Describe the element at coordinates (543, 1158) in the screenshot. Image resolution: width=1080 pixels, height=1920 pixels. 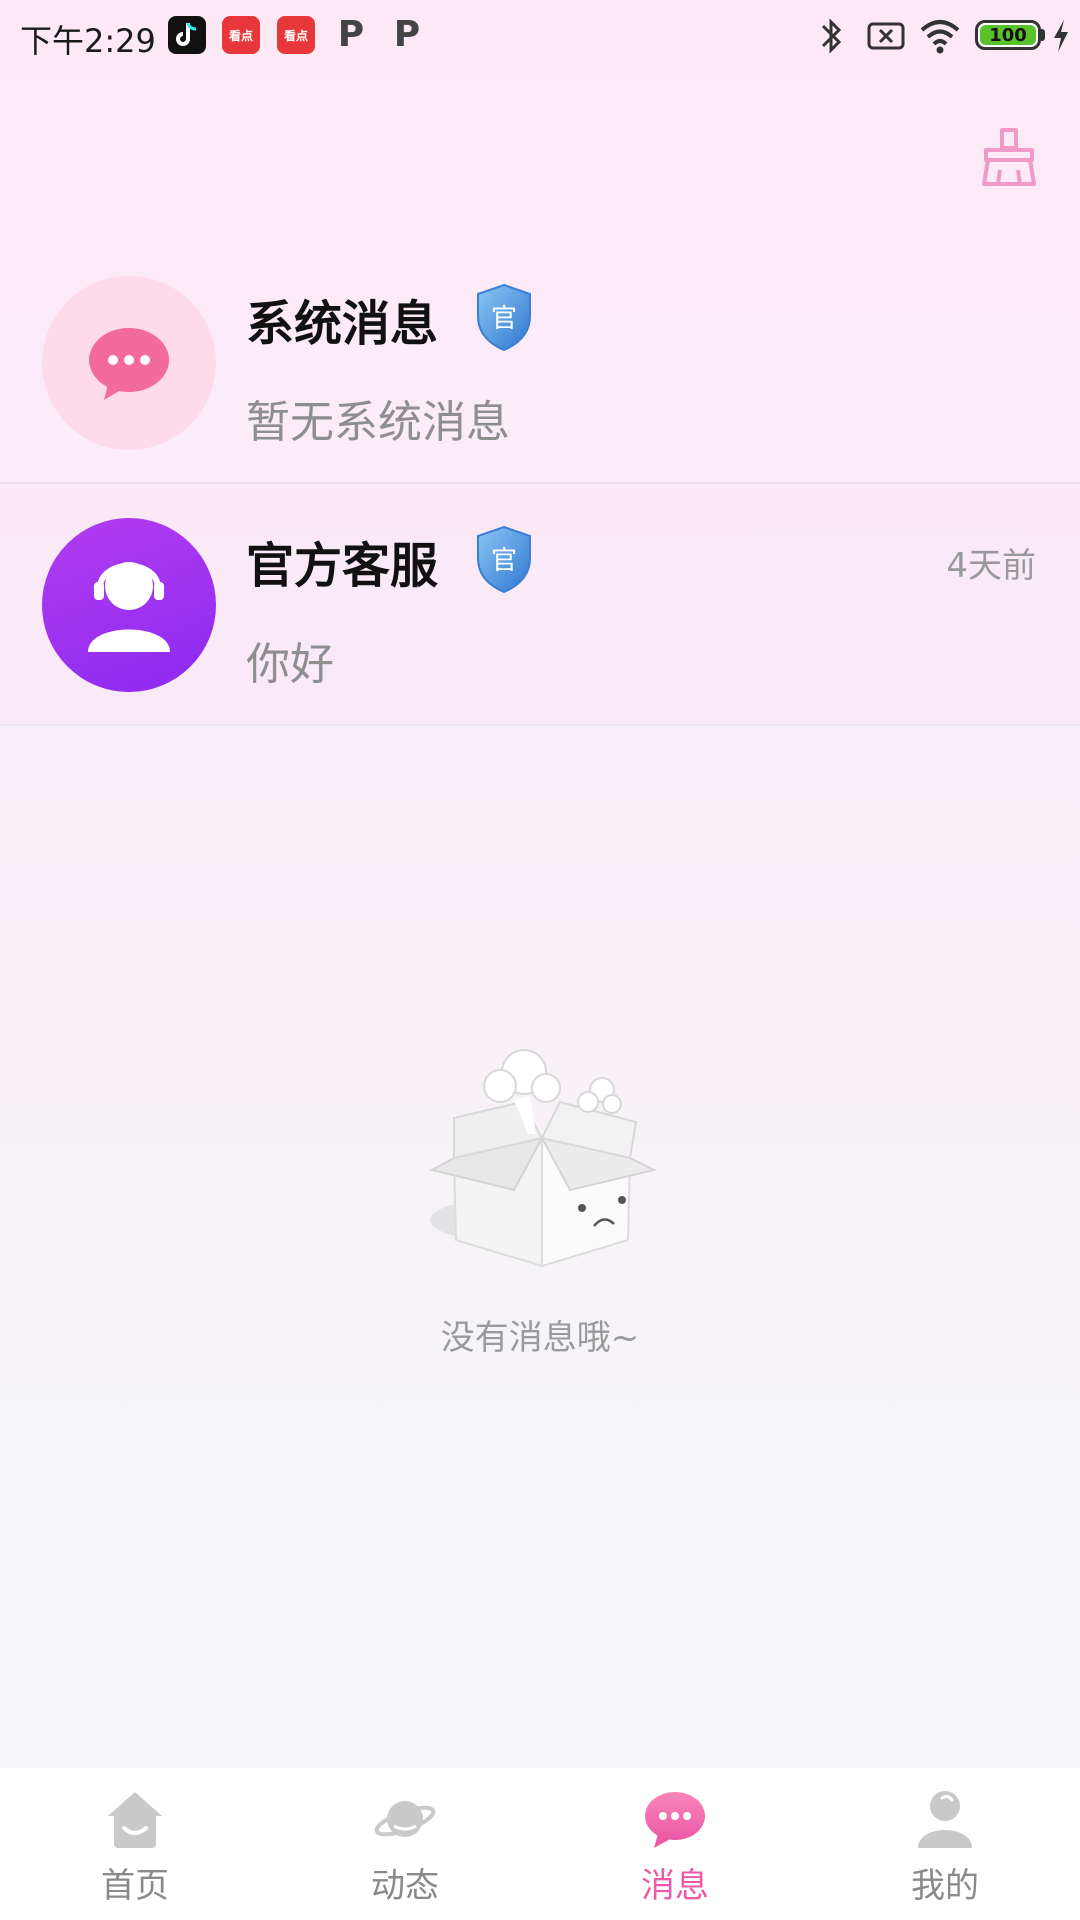
I see `empty-box-icon` at that location.